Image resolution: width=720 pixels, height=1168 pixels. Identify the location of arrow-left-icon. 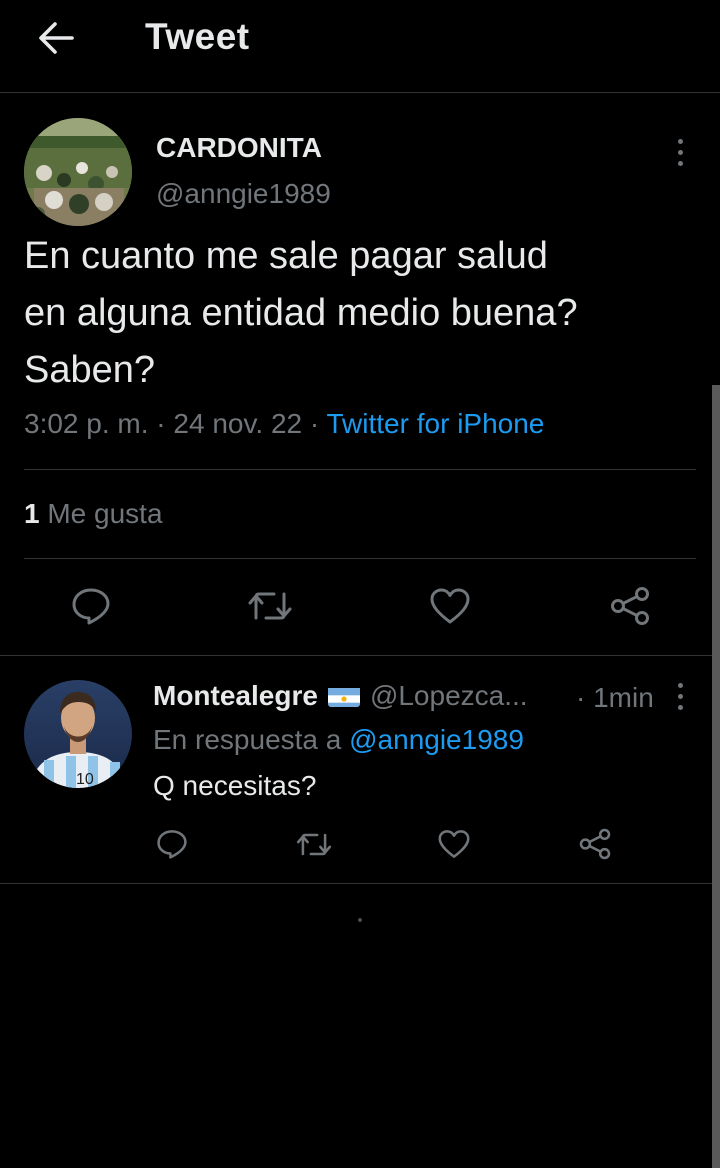
(56, 38).